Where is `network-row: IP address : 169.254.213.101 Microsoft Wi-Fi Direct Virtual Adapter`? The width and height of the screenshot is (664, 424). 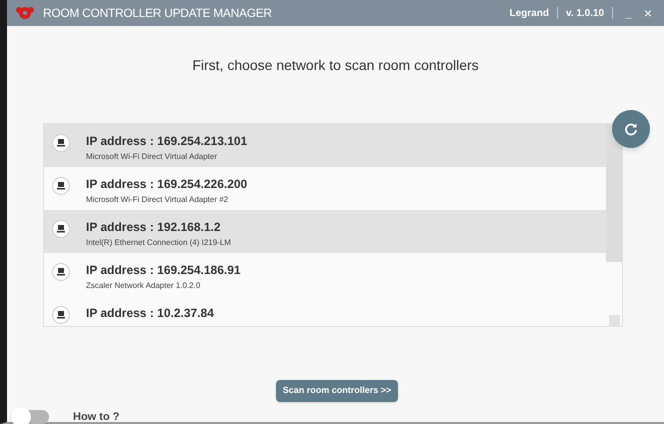
network-row: IP address : 169.254.213.101 Microsoft Wi-Fi Direct Virtual Adapter is located at coordinates (325, 145).